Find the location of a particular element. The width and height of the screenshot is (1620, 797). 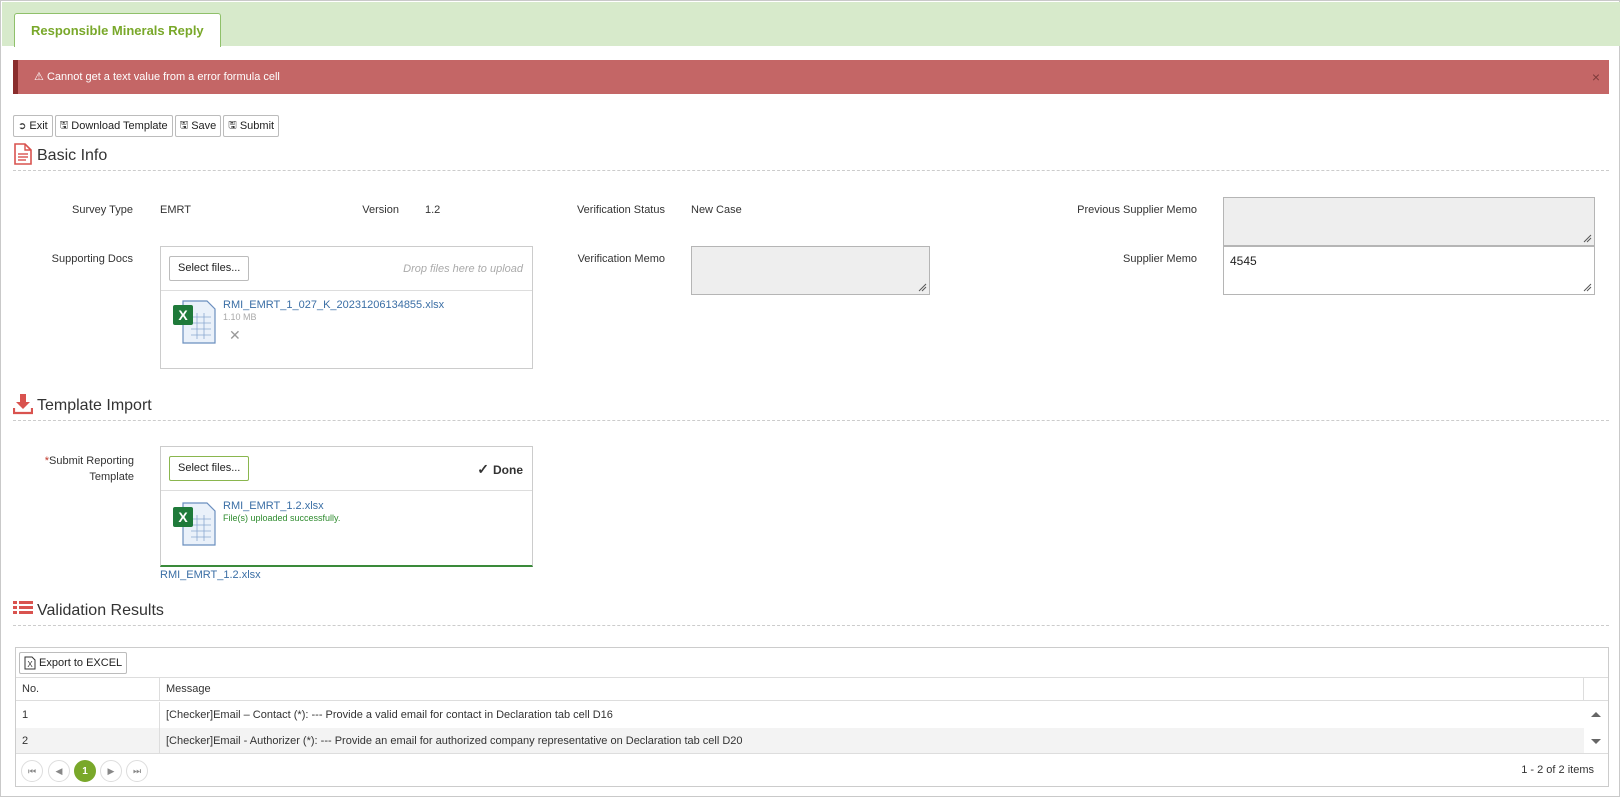

exit-button: ➲ Exit is located at coordinates (33, 126).